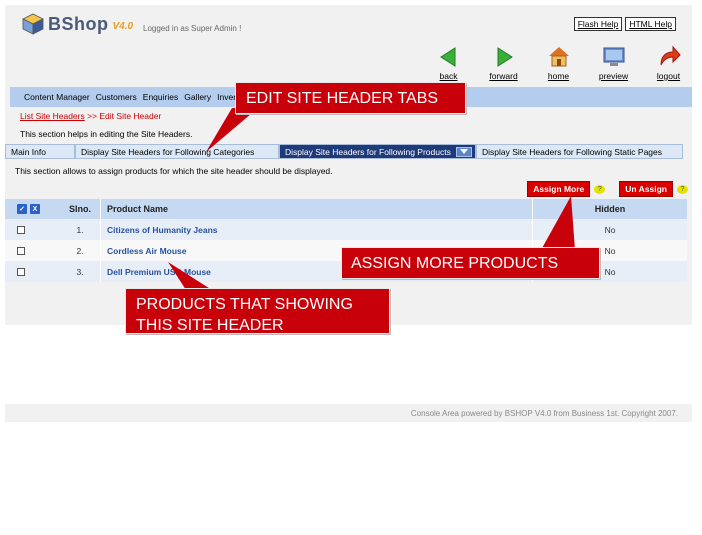 This screenshot has height=535, width=702. I want to click on row-slno: 3., so click(80, 271).